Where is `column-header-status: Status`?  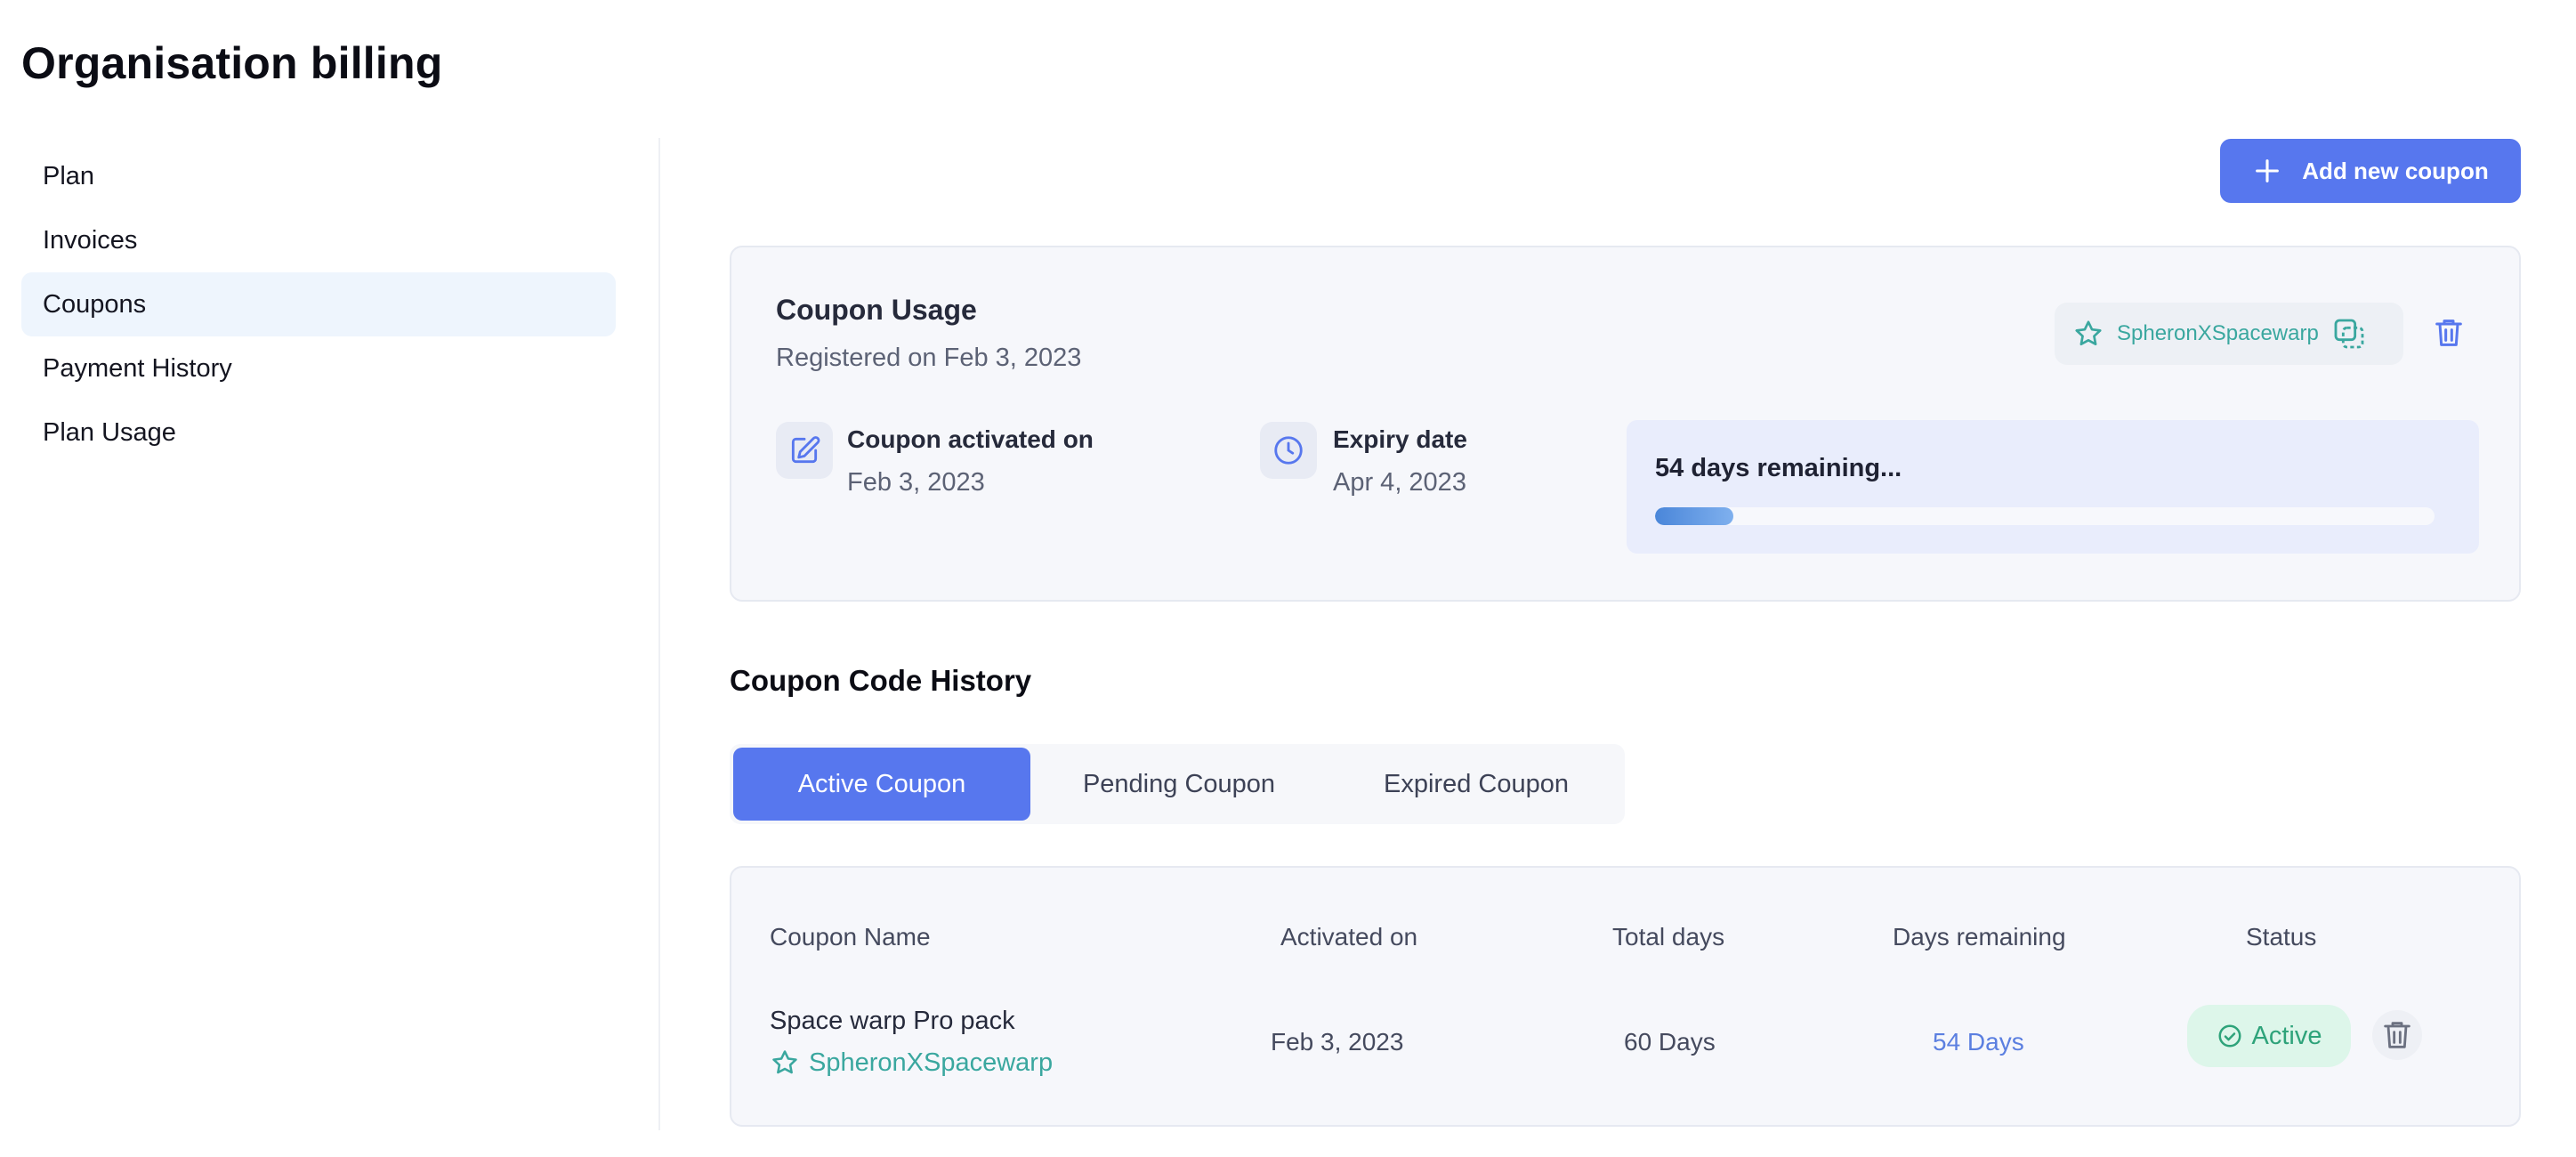 column-header-status: Status is located at coordinates (2281, 937).